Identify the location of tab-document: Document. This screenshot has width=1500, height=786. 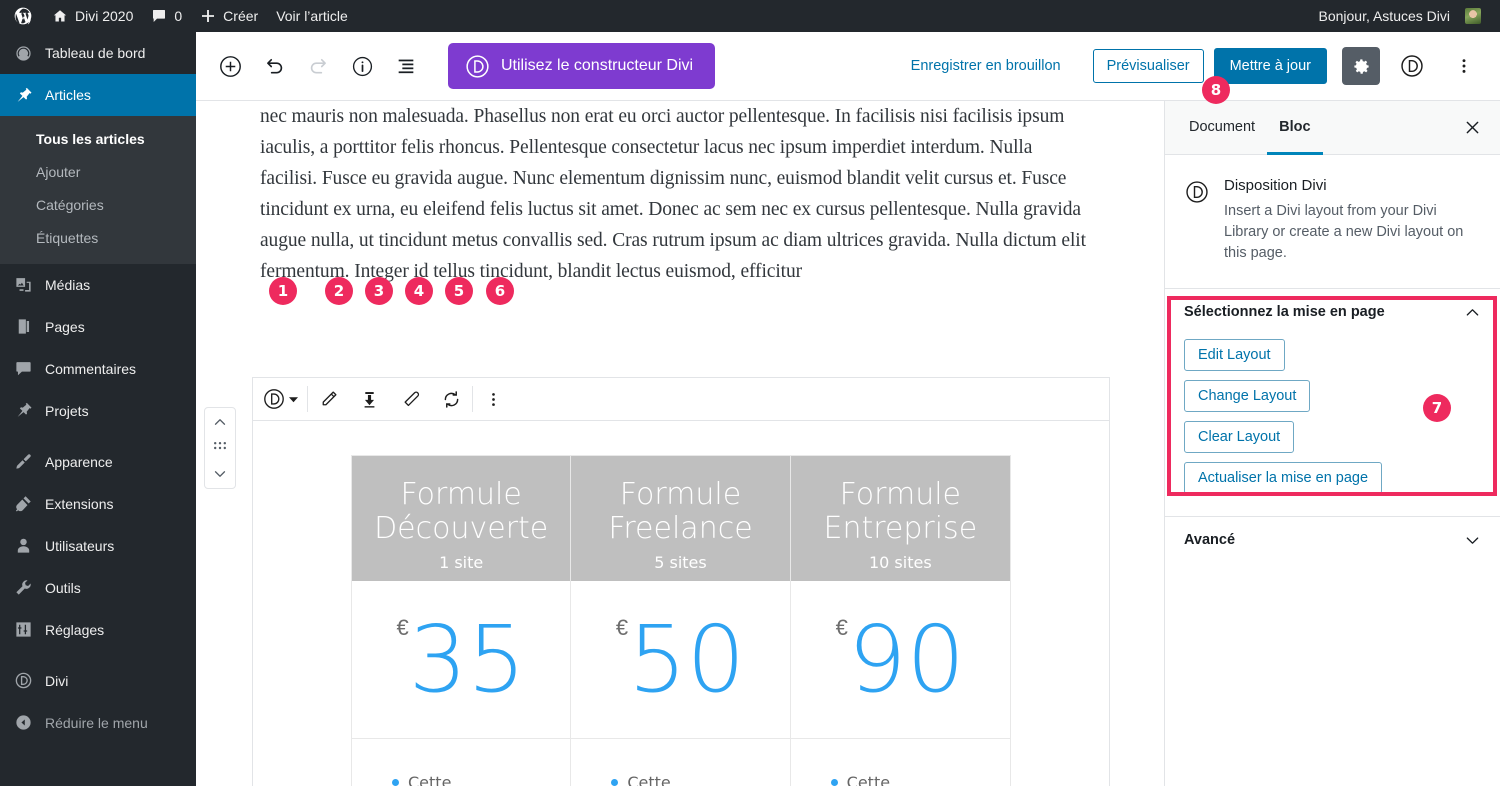
(1222, 128).